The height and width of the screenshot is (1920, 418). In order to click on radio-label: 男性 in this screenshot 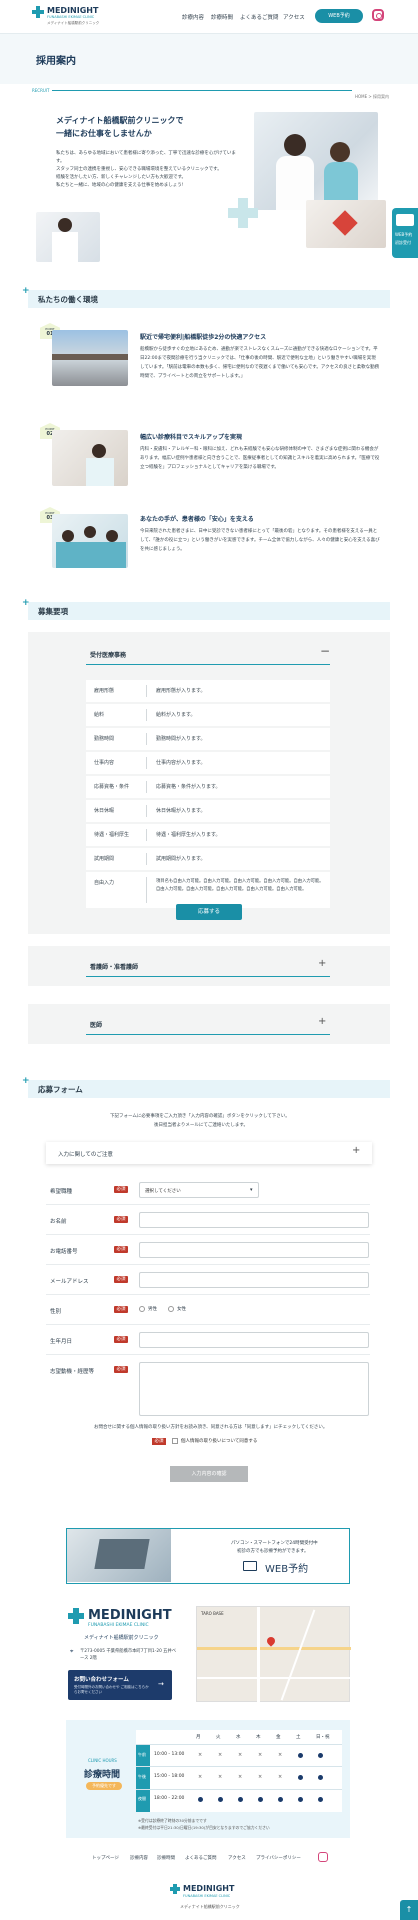, I will do `click(152, 1309)`.